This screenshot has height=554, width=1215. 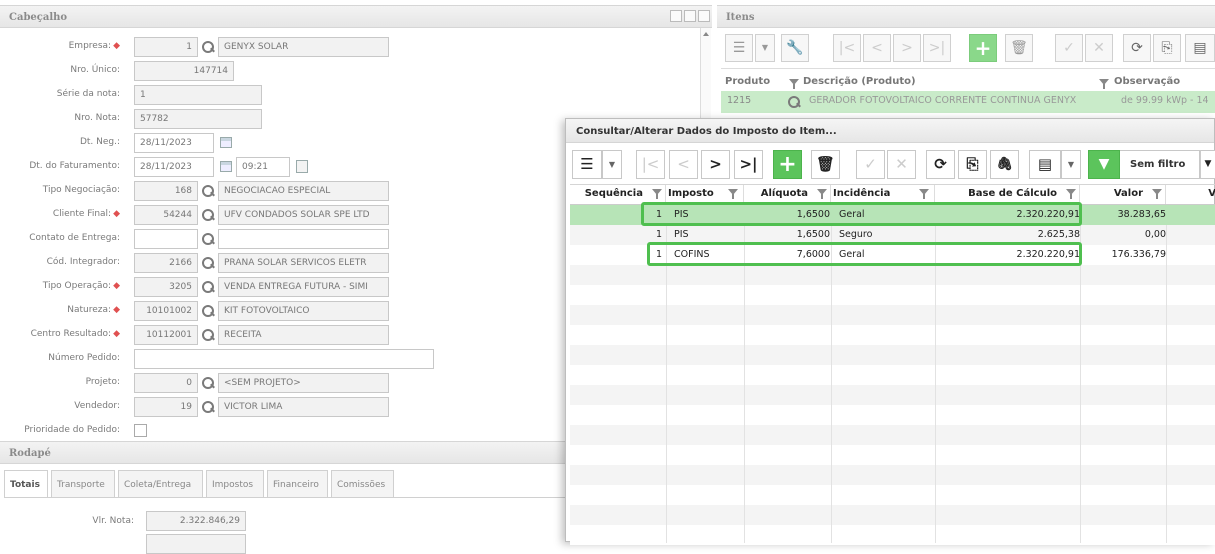 I want to click on description-field: GENYX SOLAR, so click(x=303, y=47).